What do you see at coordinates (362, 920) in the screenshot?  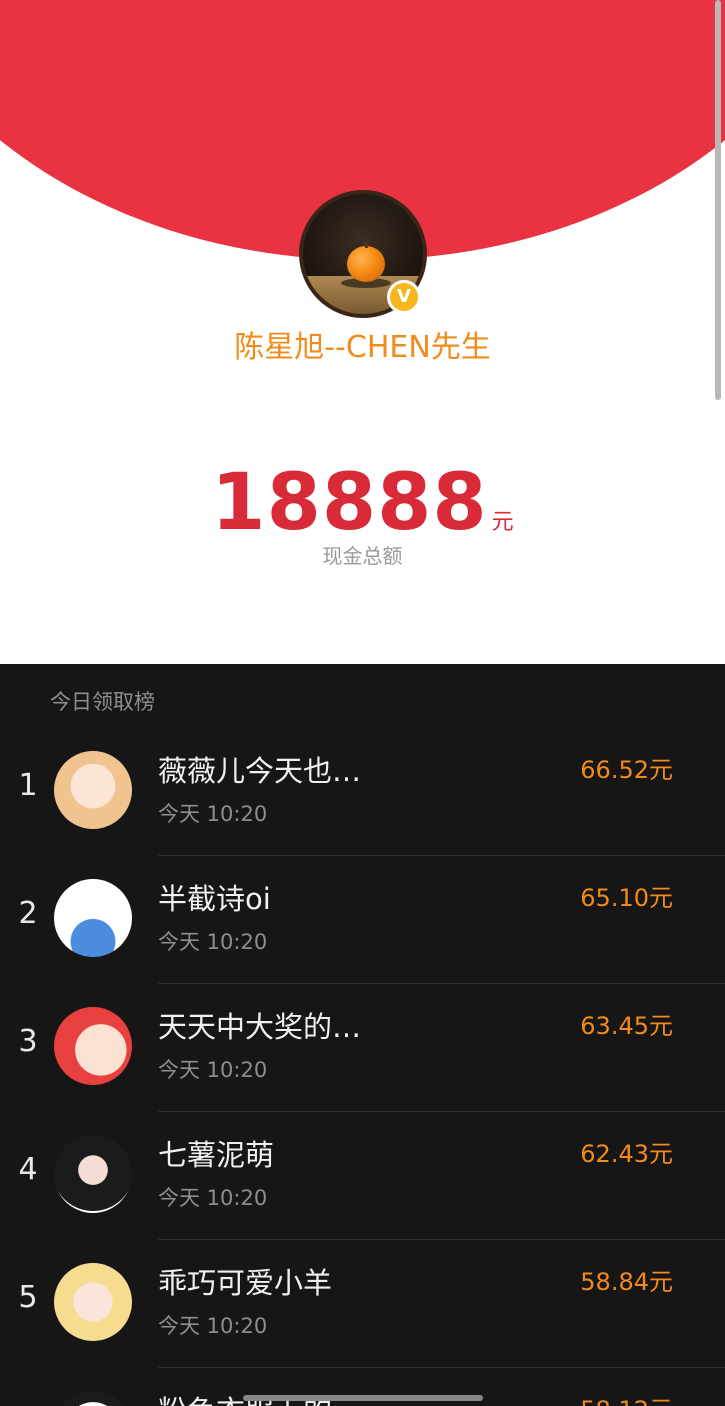 I see `leaderboard-row: 2 半截诗oi 今天 10:20 65.10元` at bounding box center [362, 920].